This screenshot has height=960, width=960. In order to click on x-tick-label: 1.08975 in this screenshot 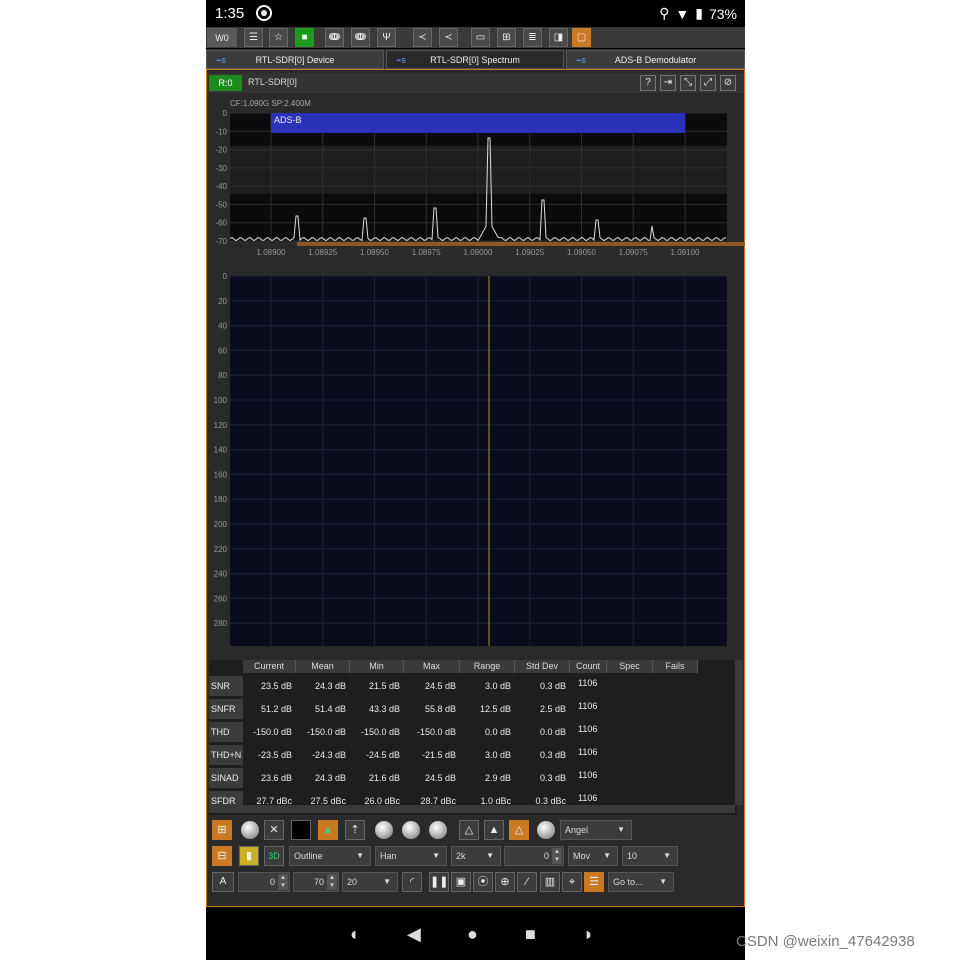, I will do `click(426, 252)`.